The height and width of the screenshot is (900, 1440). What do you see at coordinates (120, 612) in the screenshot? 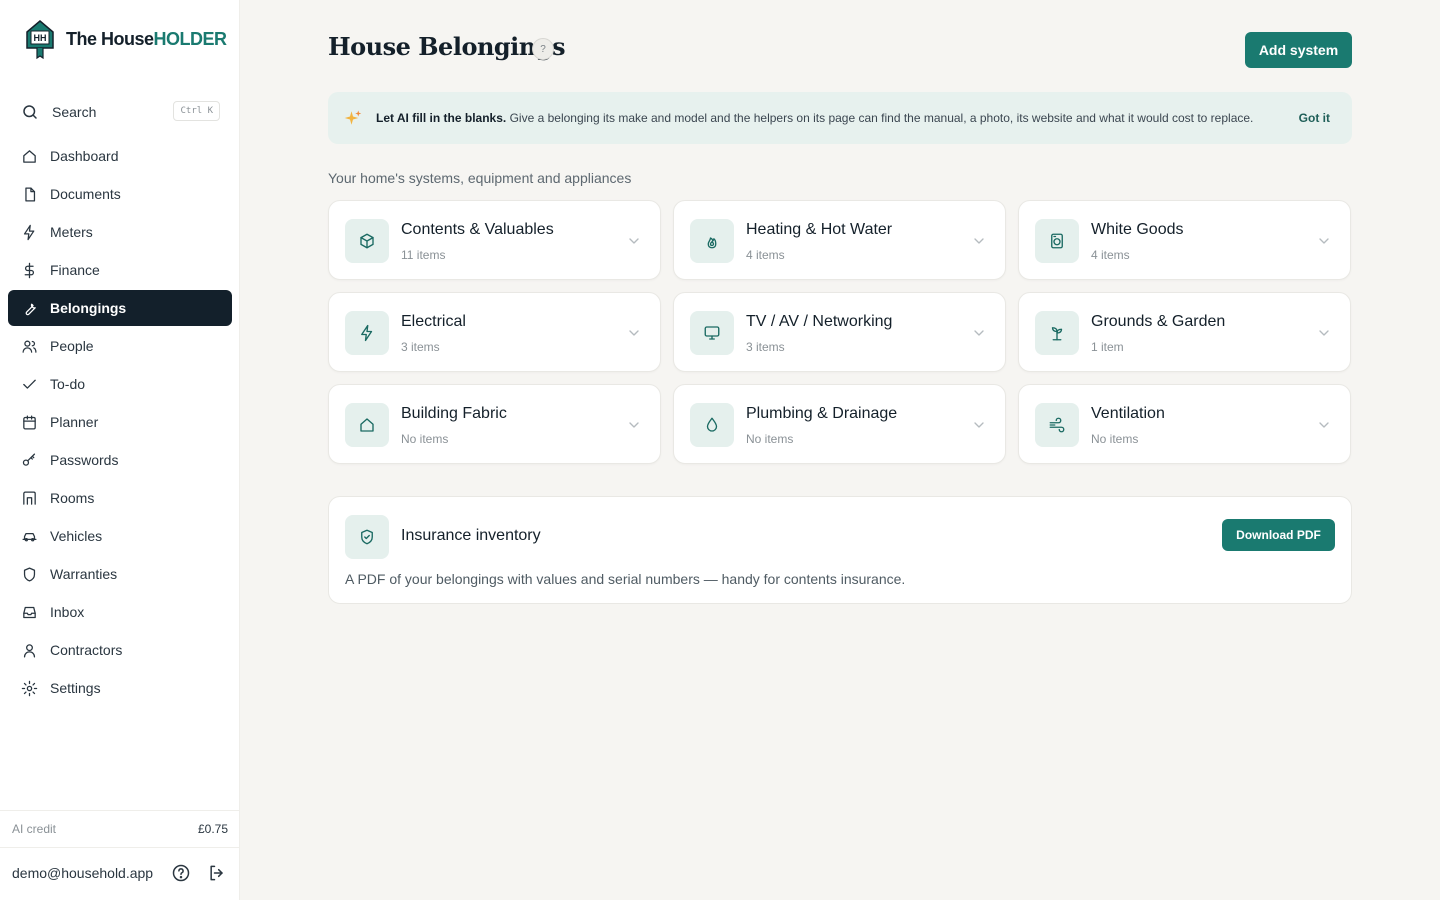
I see `sidebar-item-inbox: Inbox` at bounding box center [120, 612].